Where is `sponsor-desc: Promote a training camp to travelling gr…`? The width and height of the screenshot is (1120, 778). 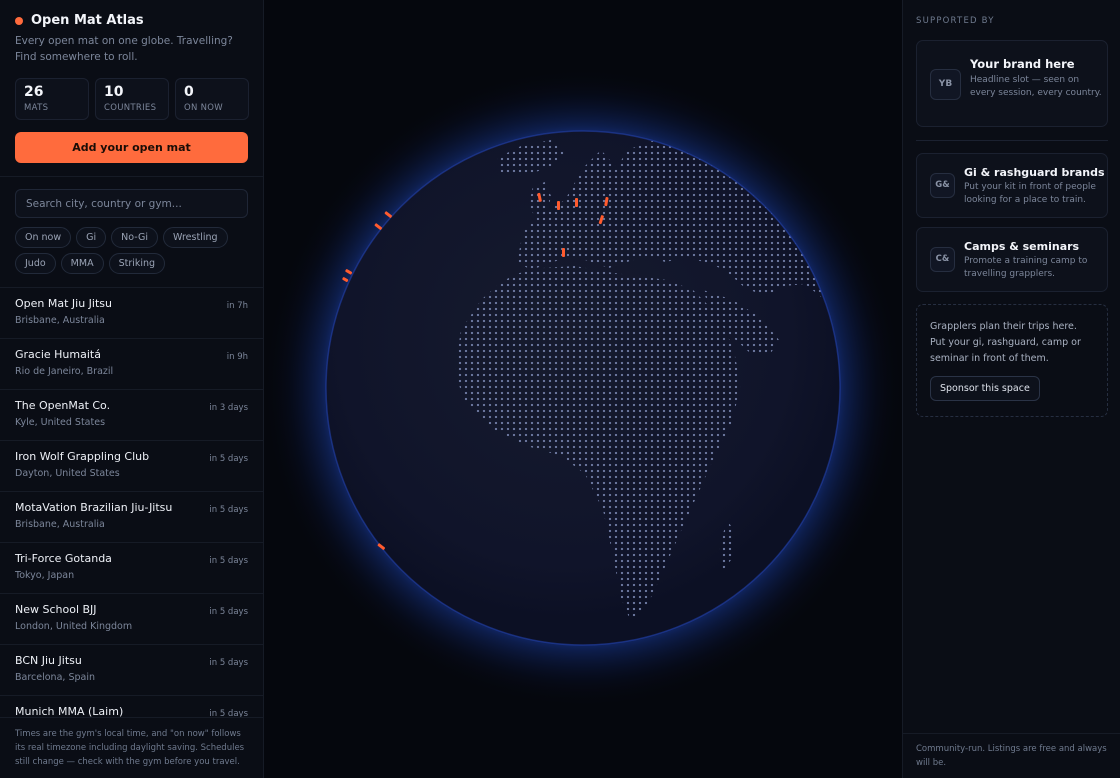 sponsor-desc: Promote a training camp to travelling gr… is located at coordinates (1026, 267).